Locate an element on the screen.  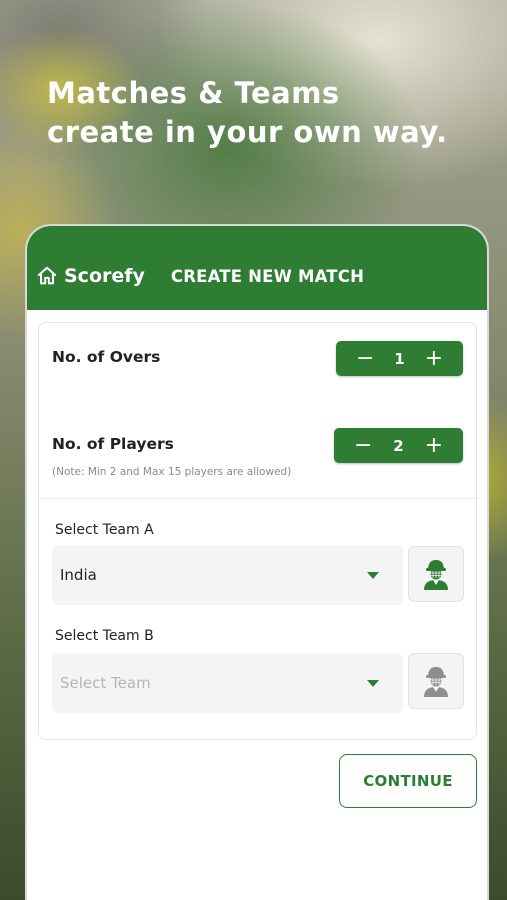
overs-label: No. of Overs is located at coordinates (106, 357).